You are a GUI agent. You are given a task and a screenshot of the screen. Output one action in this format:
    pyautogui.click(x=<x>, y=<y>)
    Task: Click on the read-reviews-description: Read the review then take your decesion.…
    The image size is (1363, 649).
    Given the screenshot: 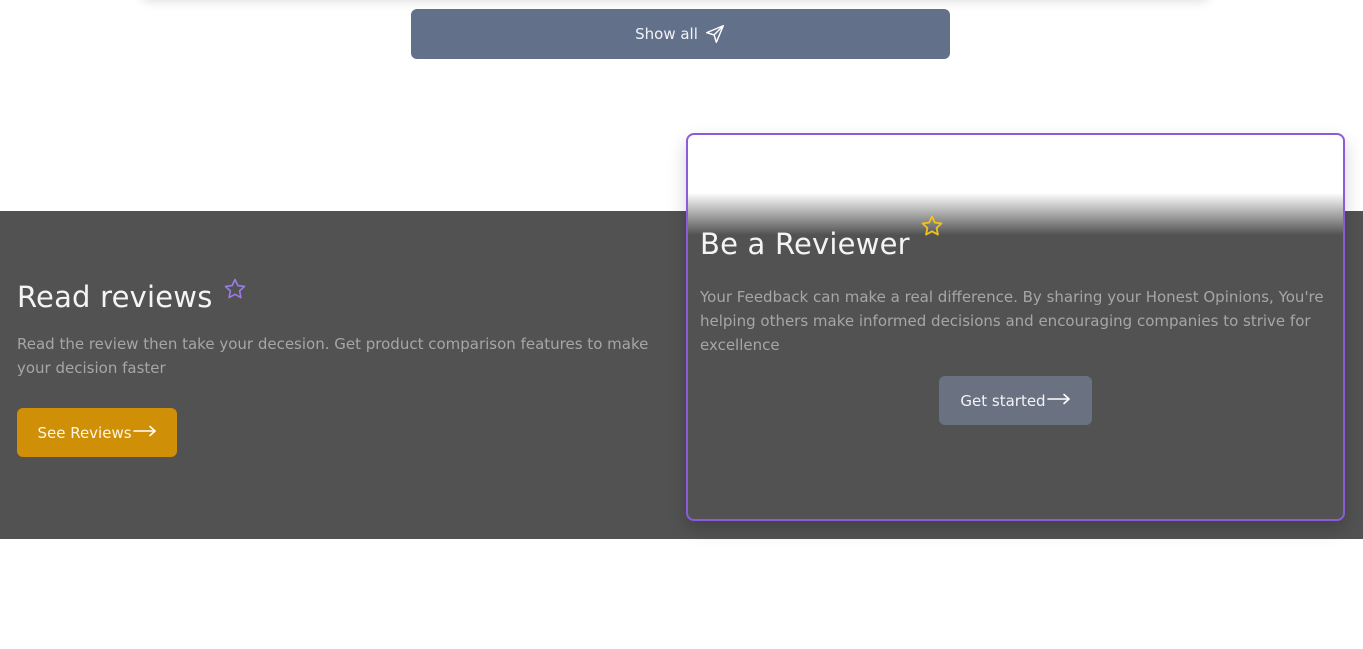 What is the action you would take?
    pyautogui.click(x=333, y=356)
    